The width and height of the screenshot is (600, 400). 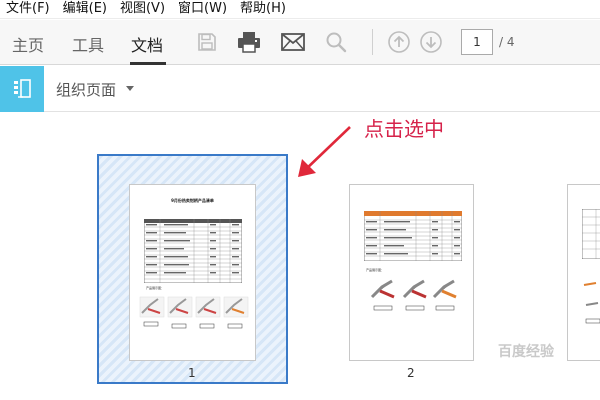 I want to click on menu-bar: 文件(F) 编辑(E) 视图(V) 窗口(W) 帮助(H), so click(x=300, y=9).